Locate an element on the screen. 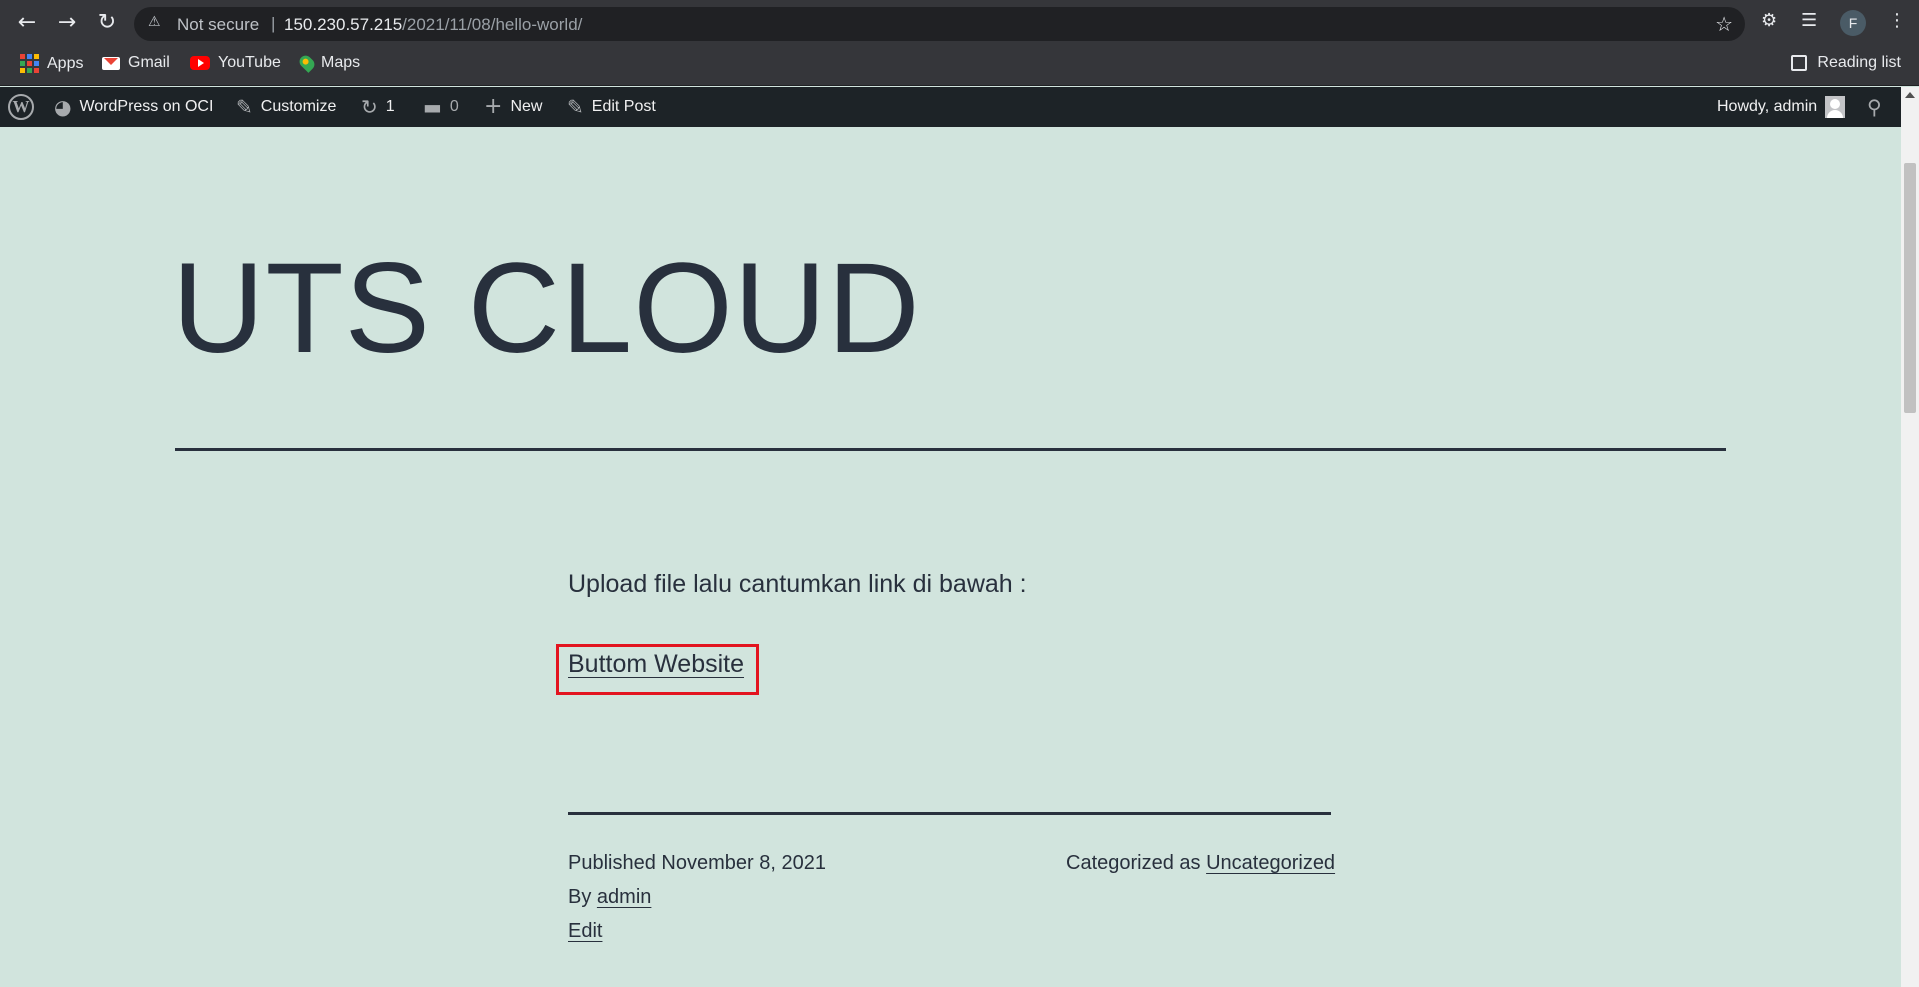 The height and width of the screenshot is (987, 1919). published-meta: Published November 8, 2021 is located at coordinates (697, 863).